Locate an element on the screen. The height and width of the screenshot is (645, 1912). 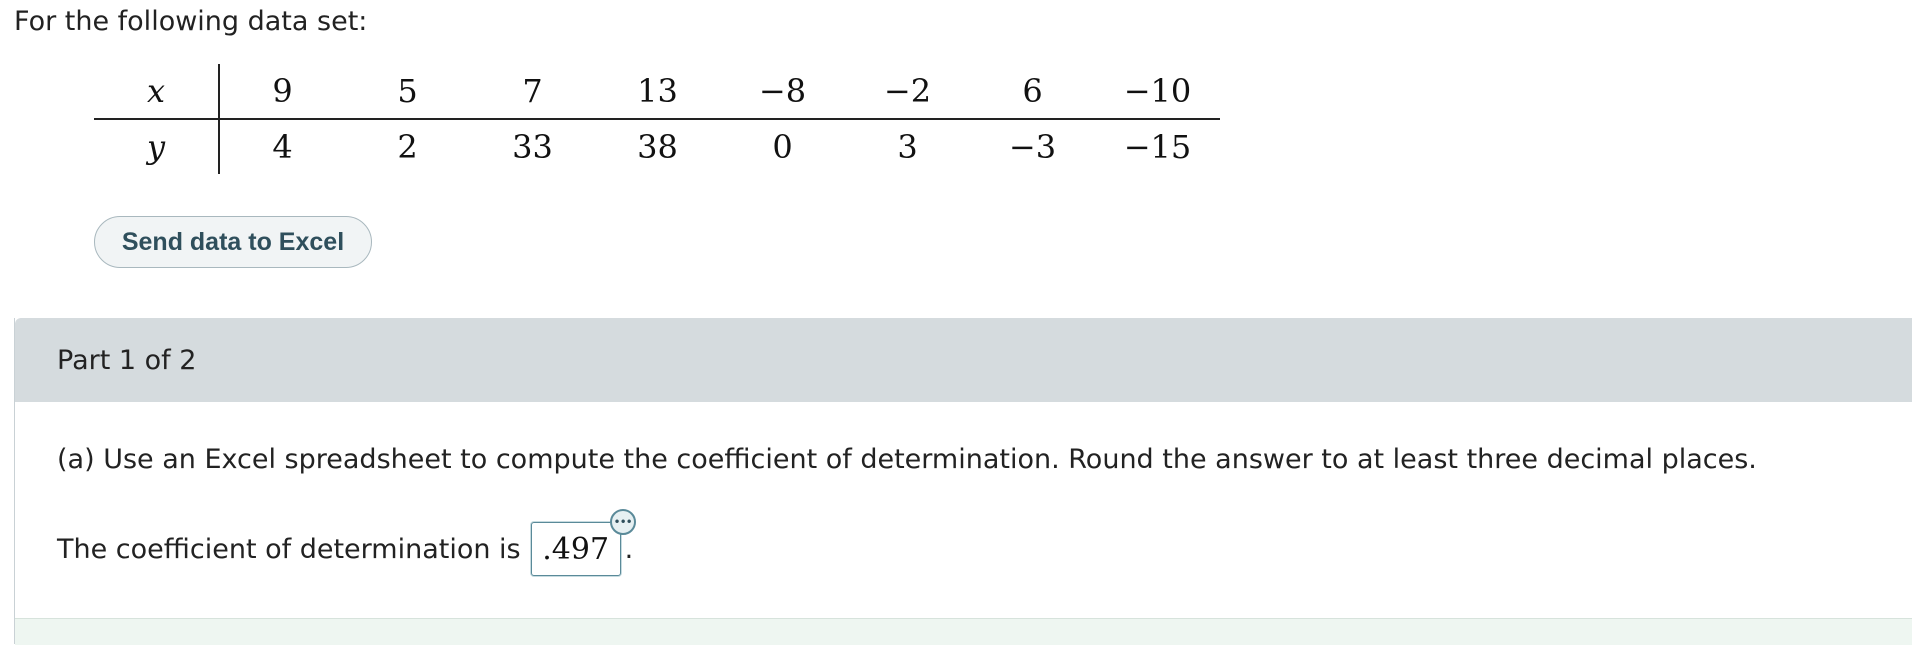
table-cell: −8 is located at coordinates (782, 92).